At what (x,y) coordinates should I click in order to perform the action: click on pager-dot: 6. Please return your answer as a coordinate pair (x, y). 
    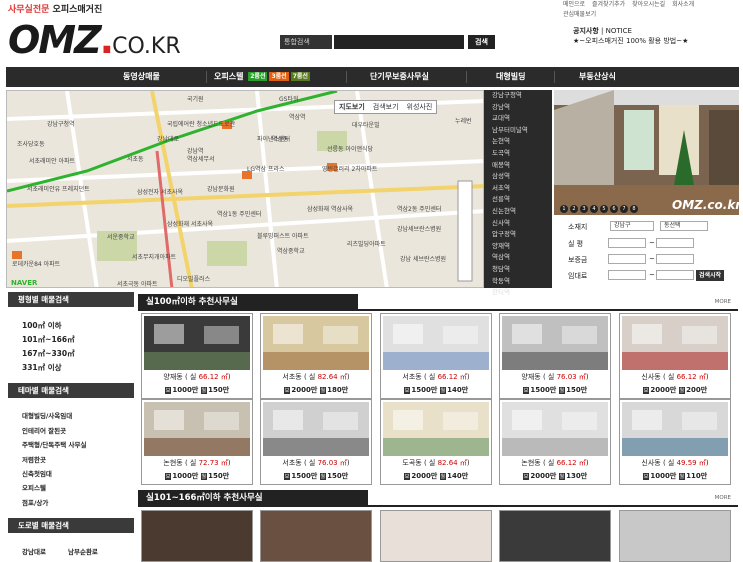
    Looking at the image, I should click on (614, 209).